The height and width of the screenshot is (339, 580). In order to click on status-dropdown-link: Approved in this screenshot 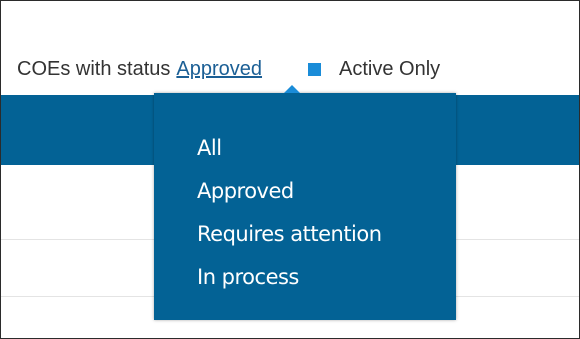, I will do `click(219, 69)`.